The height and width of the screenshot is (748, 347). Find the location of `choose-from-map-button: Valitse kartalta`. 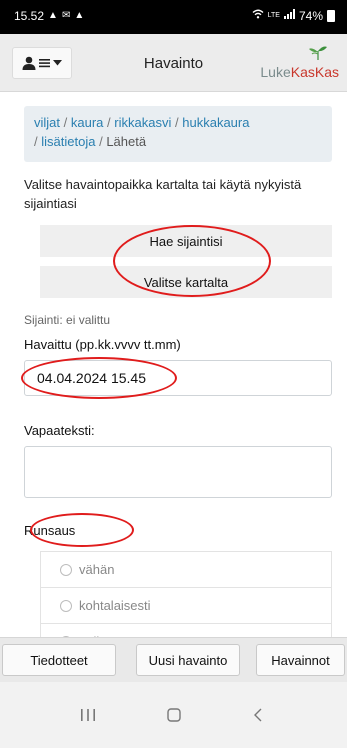

choose-from-map-button: Valitse kartalta is located at coordinates (186, 282).